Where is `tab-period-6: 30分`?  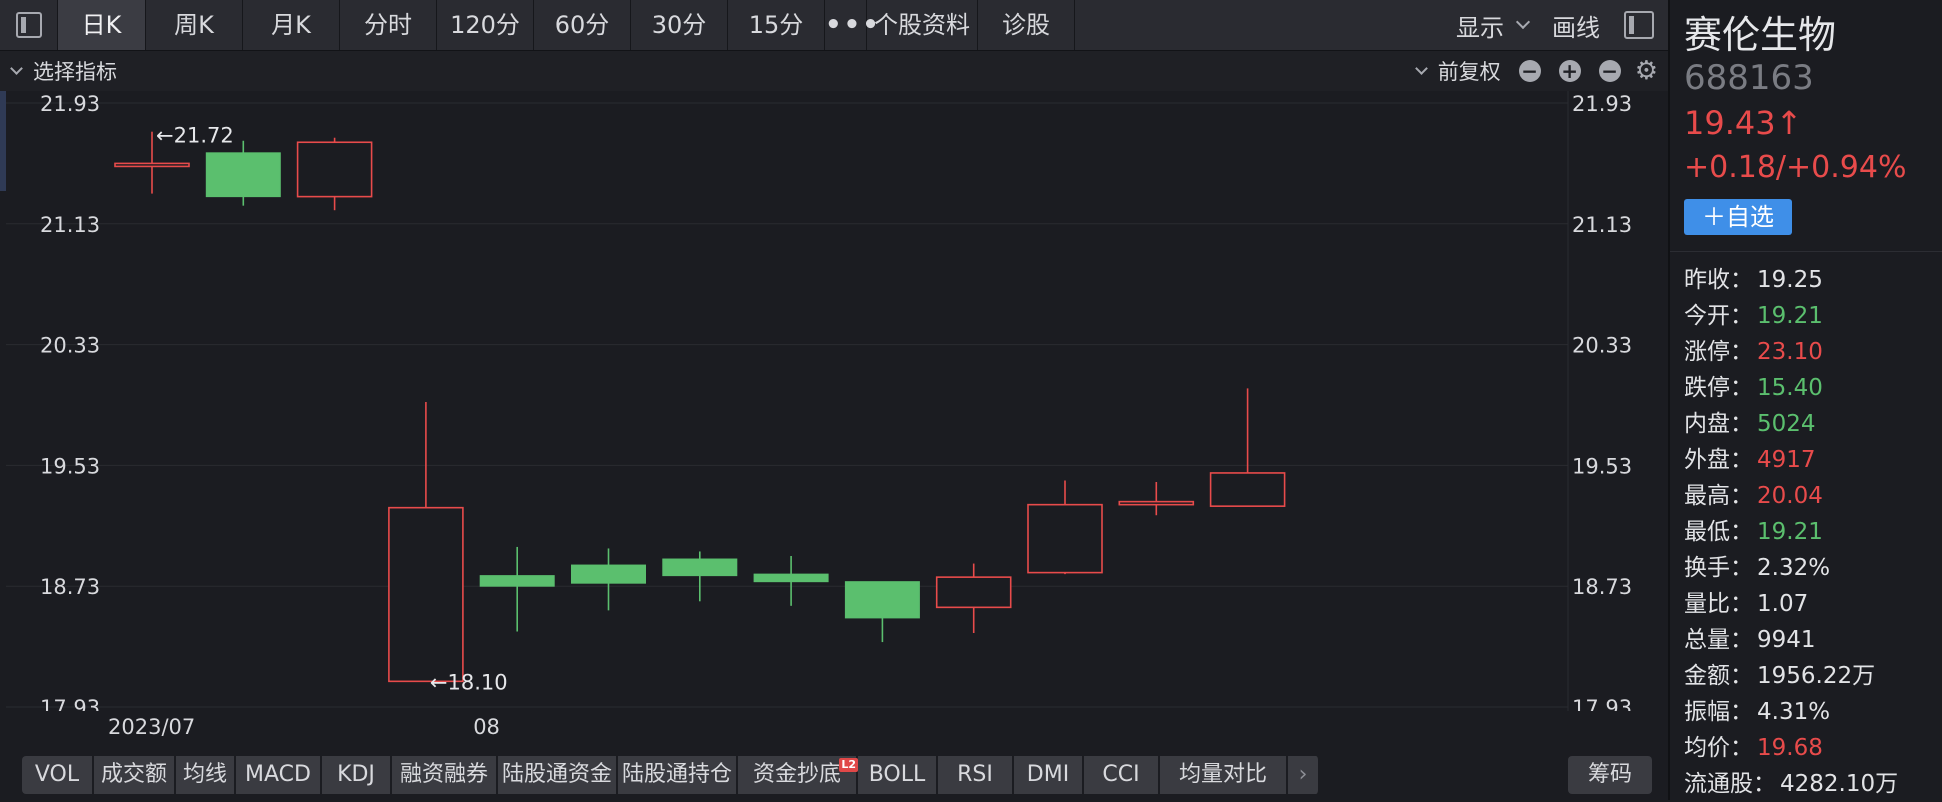
tab-period-6: 30分 is located at coordinates (679, 25).